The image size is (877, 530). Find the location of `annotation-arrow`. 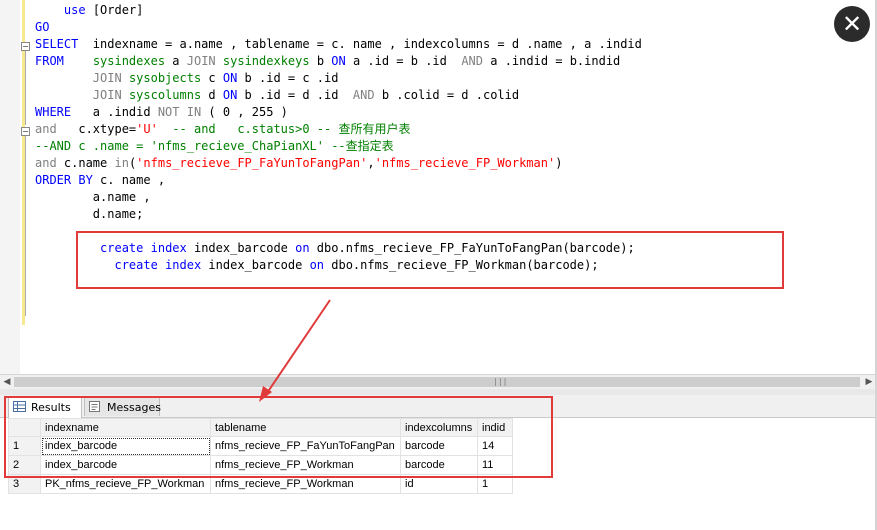

annotation-arrow is located at coordinates (295, 350).